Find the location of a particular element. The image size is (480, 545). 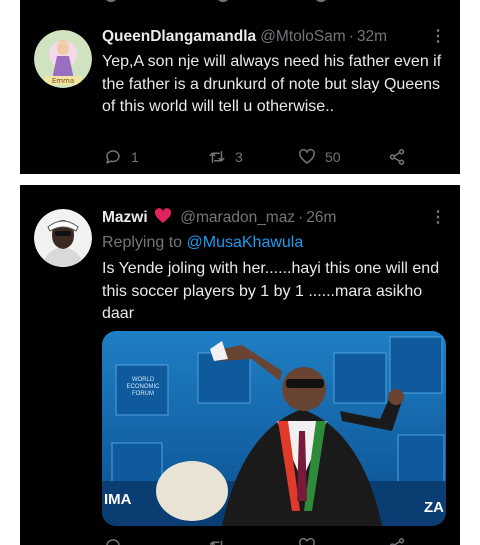

retweet-count: 3 is located at coordinates (239, 157).